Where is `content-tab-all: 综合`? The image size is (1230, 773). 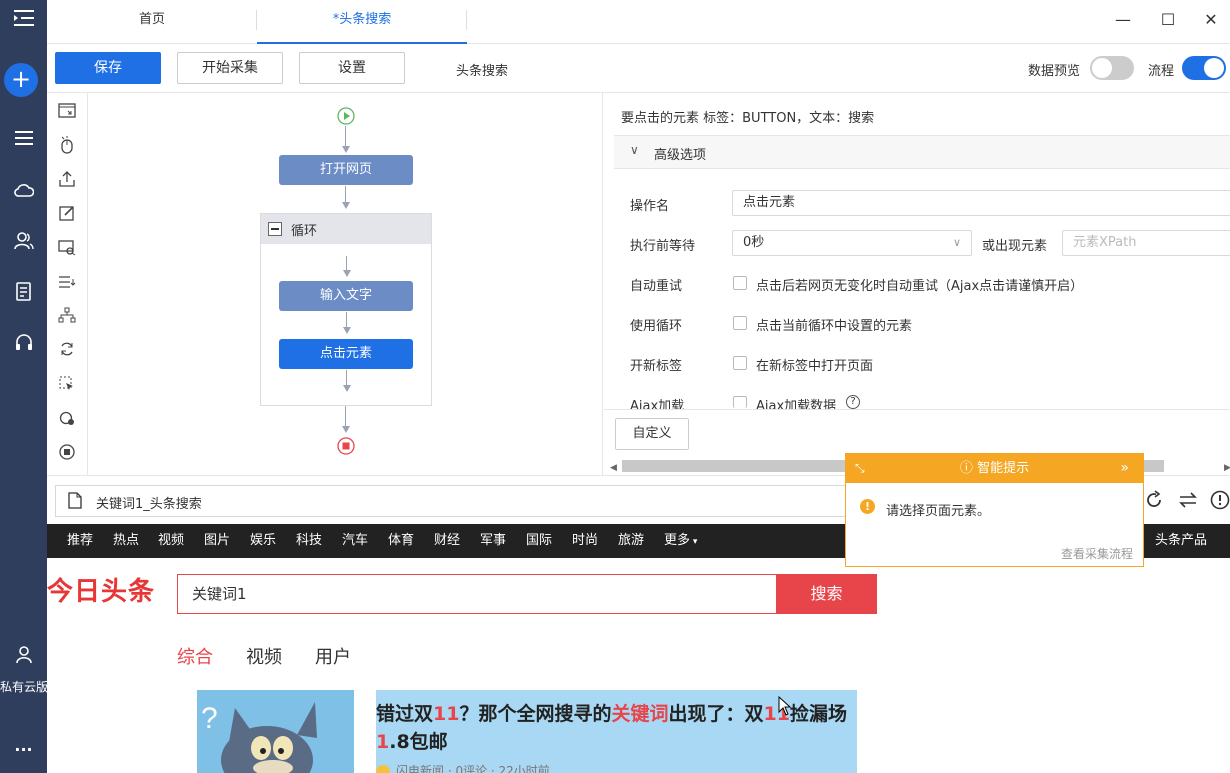
content-tab-all: 综合 is located at coordinates (195, 656).